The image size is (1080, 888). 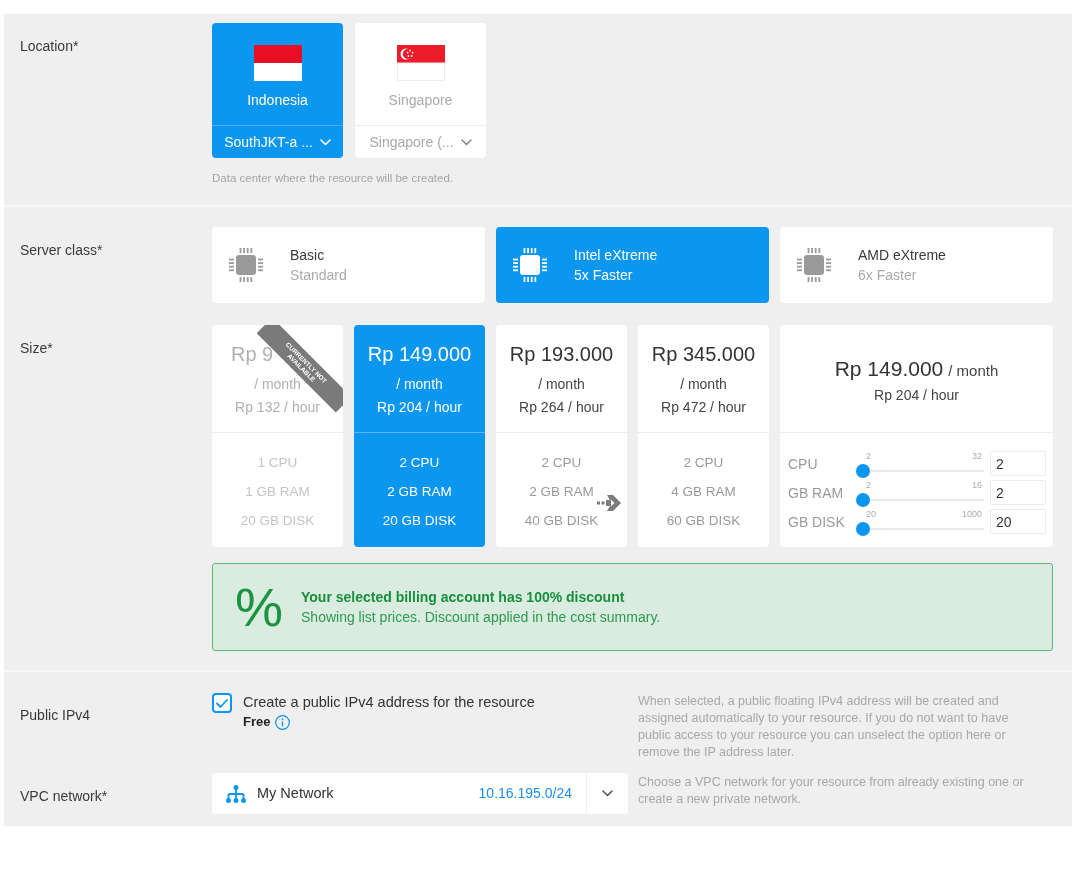 I want to click on description-text: When selected, a public floating IPv4 address will be created and assigned automatically to your resource. If you do not want to have public access to your resource you can unselect the option here or remove the IP address later., so click(x=824, y=727).